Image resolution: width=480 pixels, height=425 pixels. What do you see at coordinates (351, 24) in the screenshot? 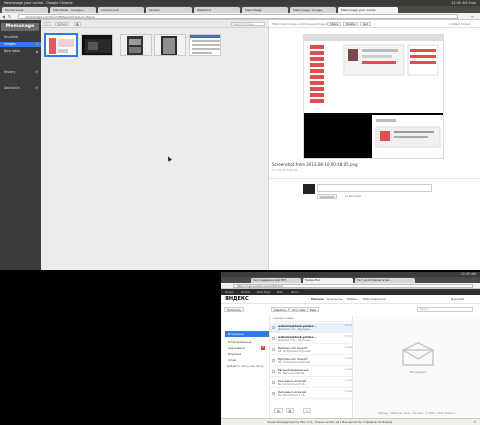
I see `delete-button: Delete` at bounding box center [351, 24].